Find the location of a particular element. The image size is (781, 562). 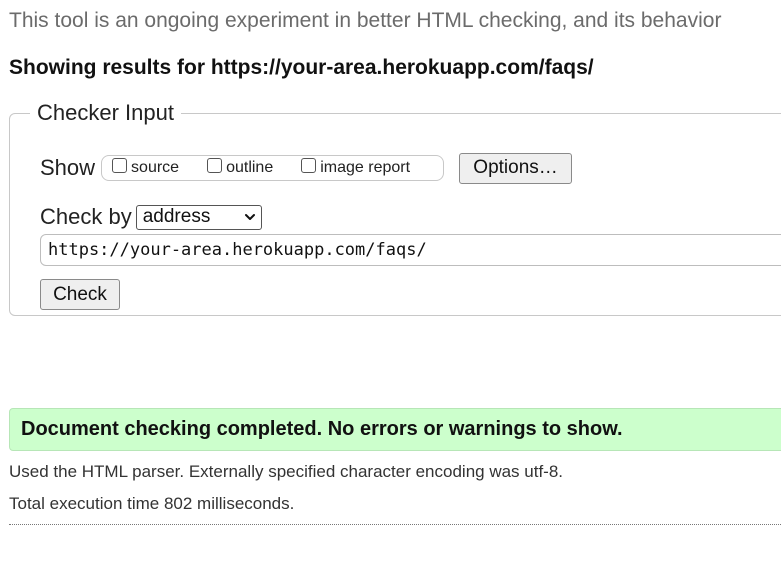

check-by-select: address is located at coordinates (198, 217).